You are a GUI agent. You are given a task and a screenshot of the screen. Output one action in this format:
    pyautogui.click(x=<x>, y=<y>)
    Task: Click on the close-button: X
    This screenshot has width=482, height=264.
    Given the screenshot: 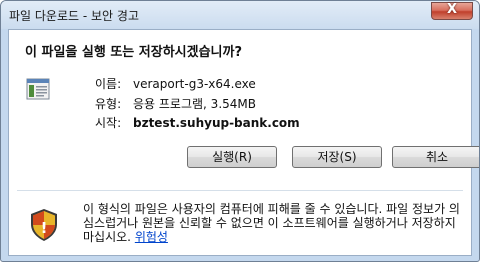 What is the action you would take?
    pyautogui.click(x=452, y=11)
    